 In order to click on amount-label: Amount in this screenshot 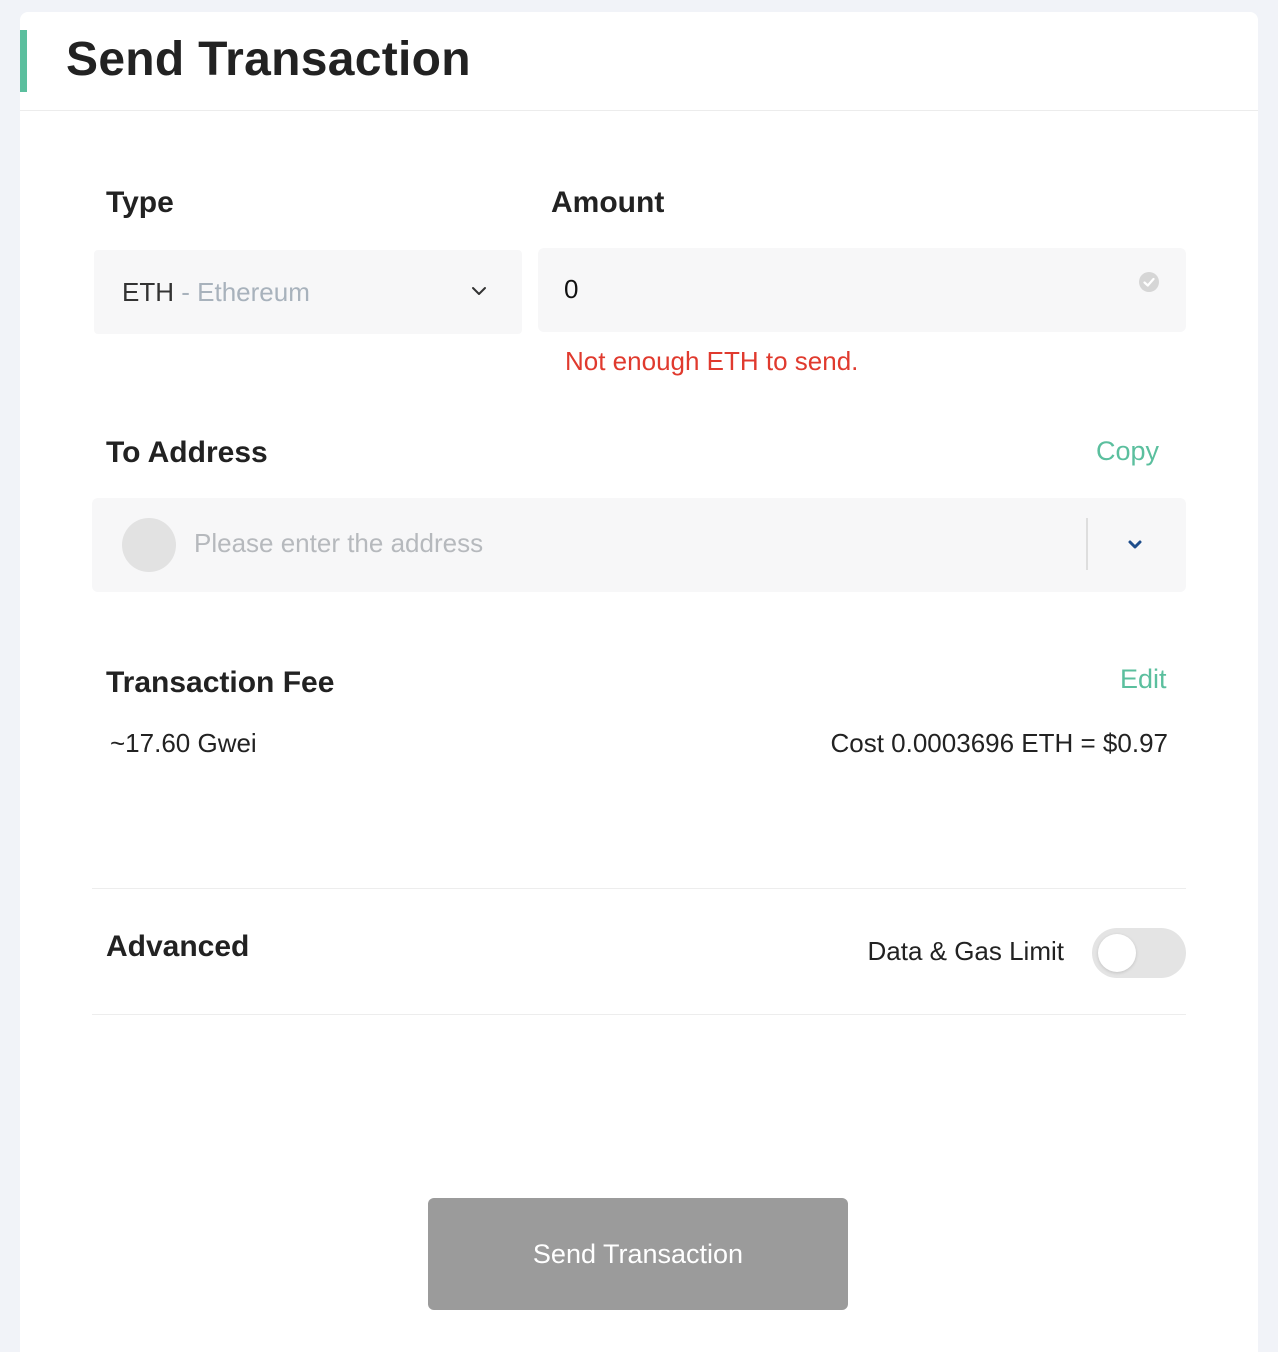, I will do `click(608, 202)`.